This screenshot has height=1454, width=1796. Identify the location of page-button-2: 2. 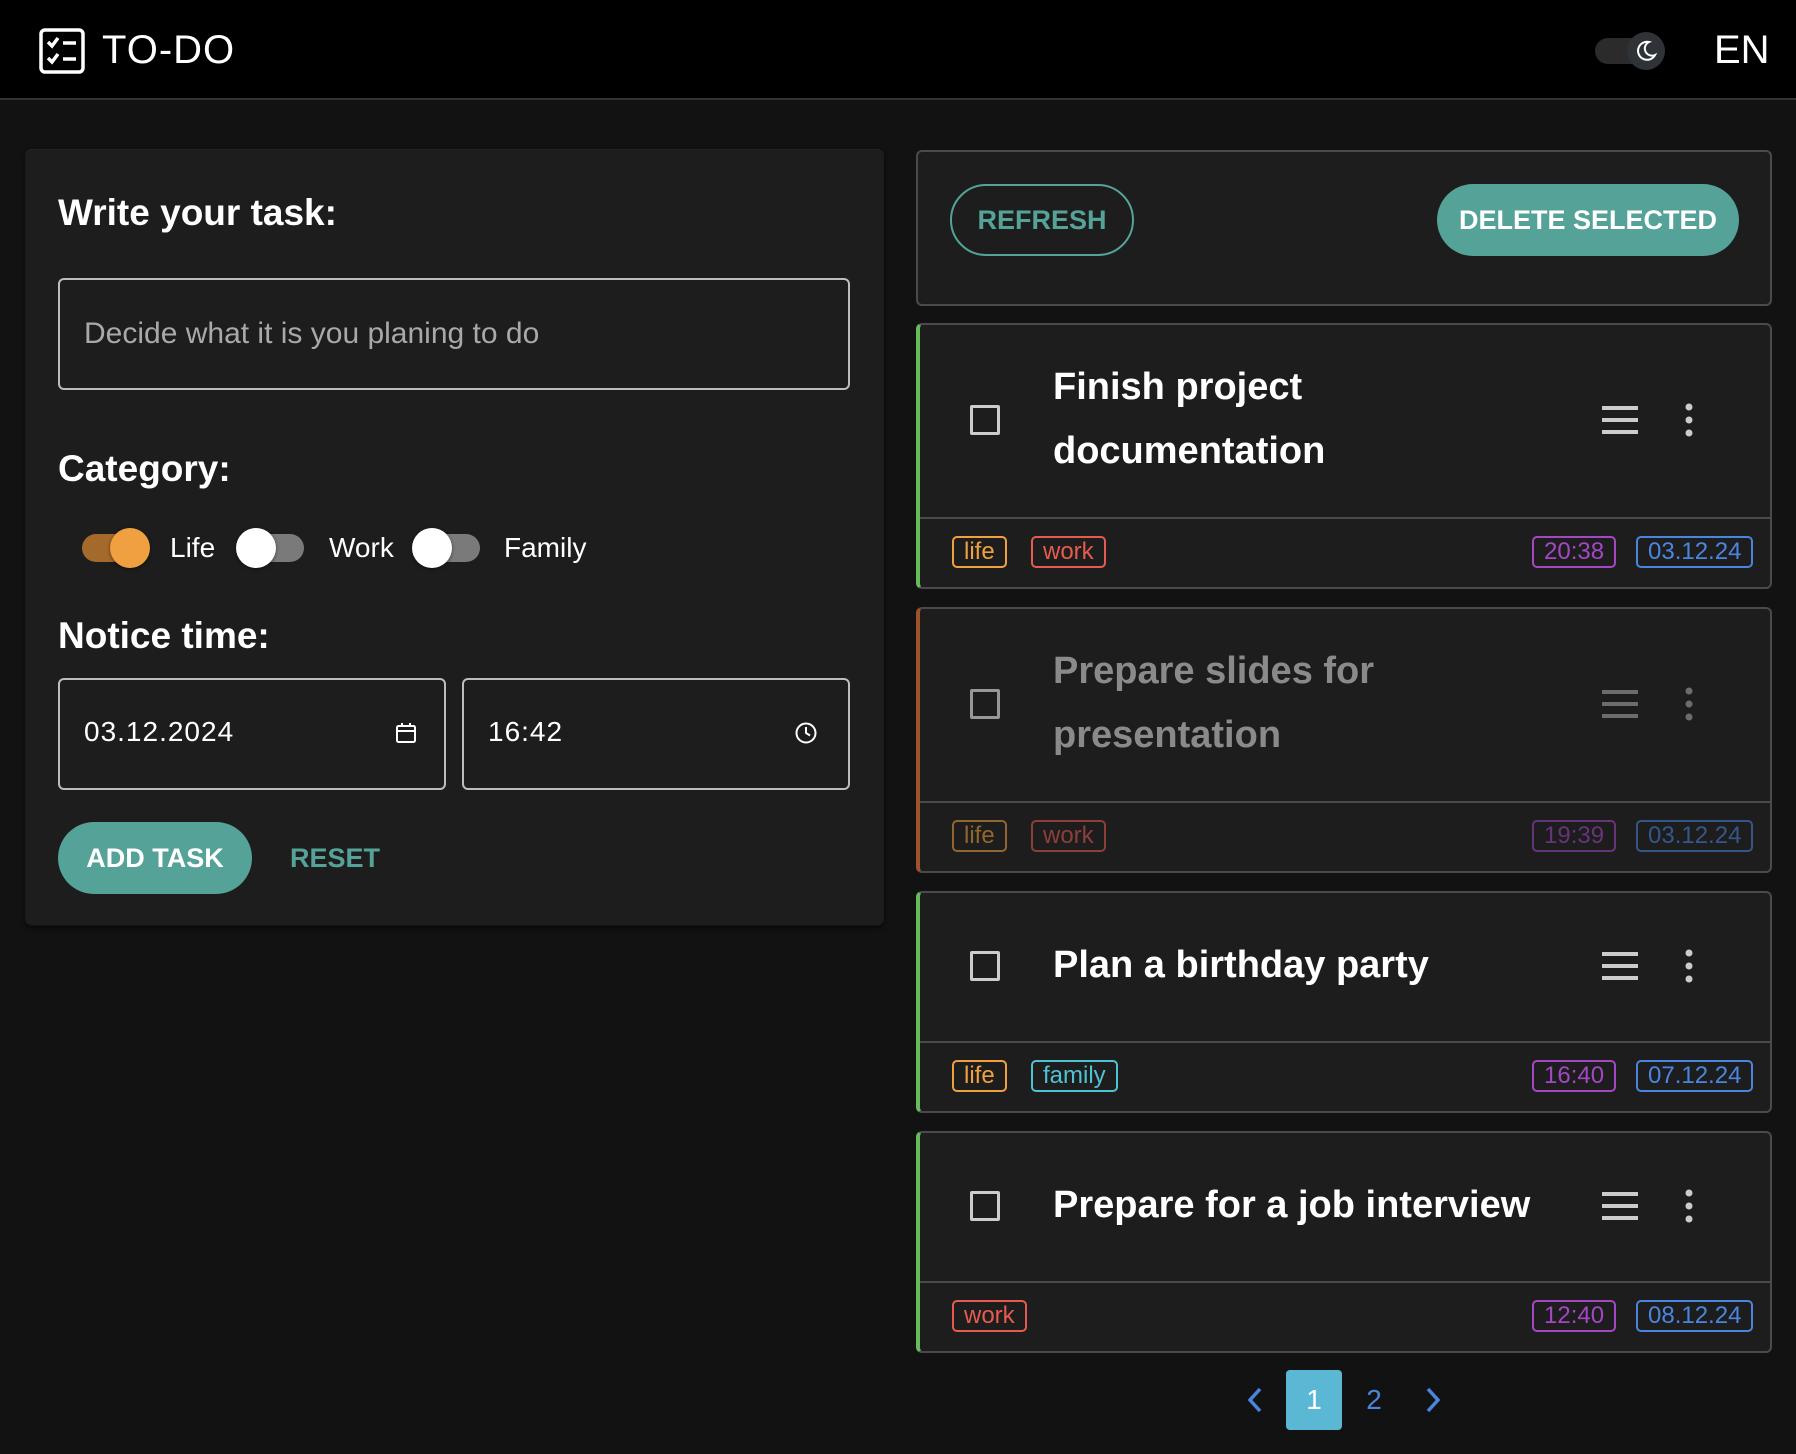
(1374, 1400).